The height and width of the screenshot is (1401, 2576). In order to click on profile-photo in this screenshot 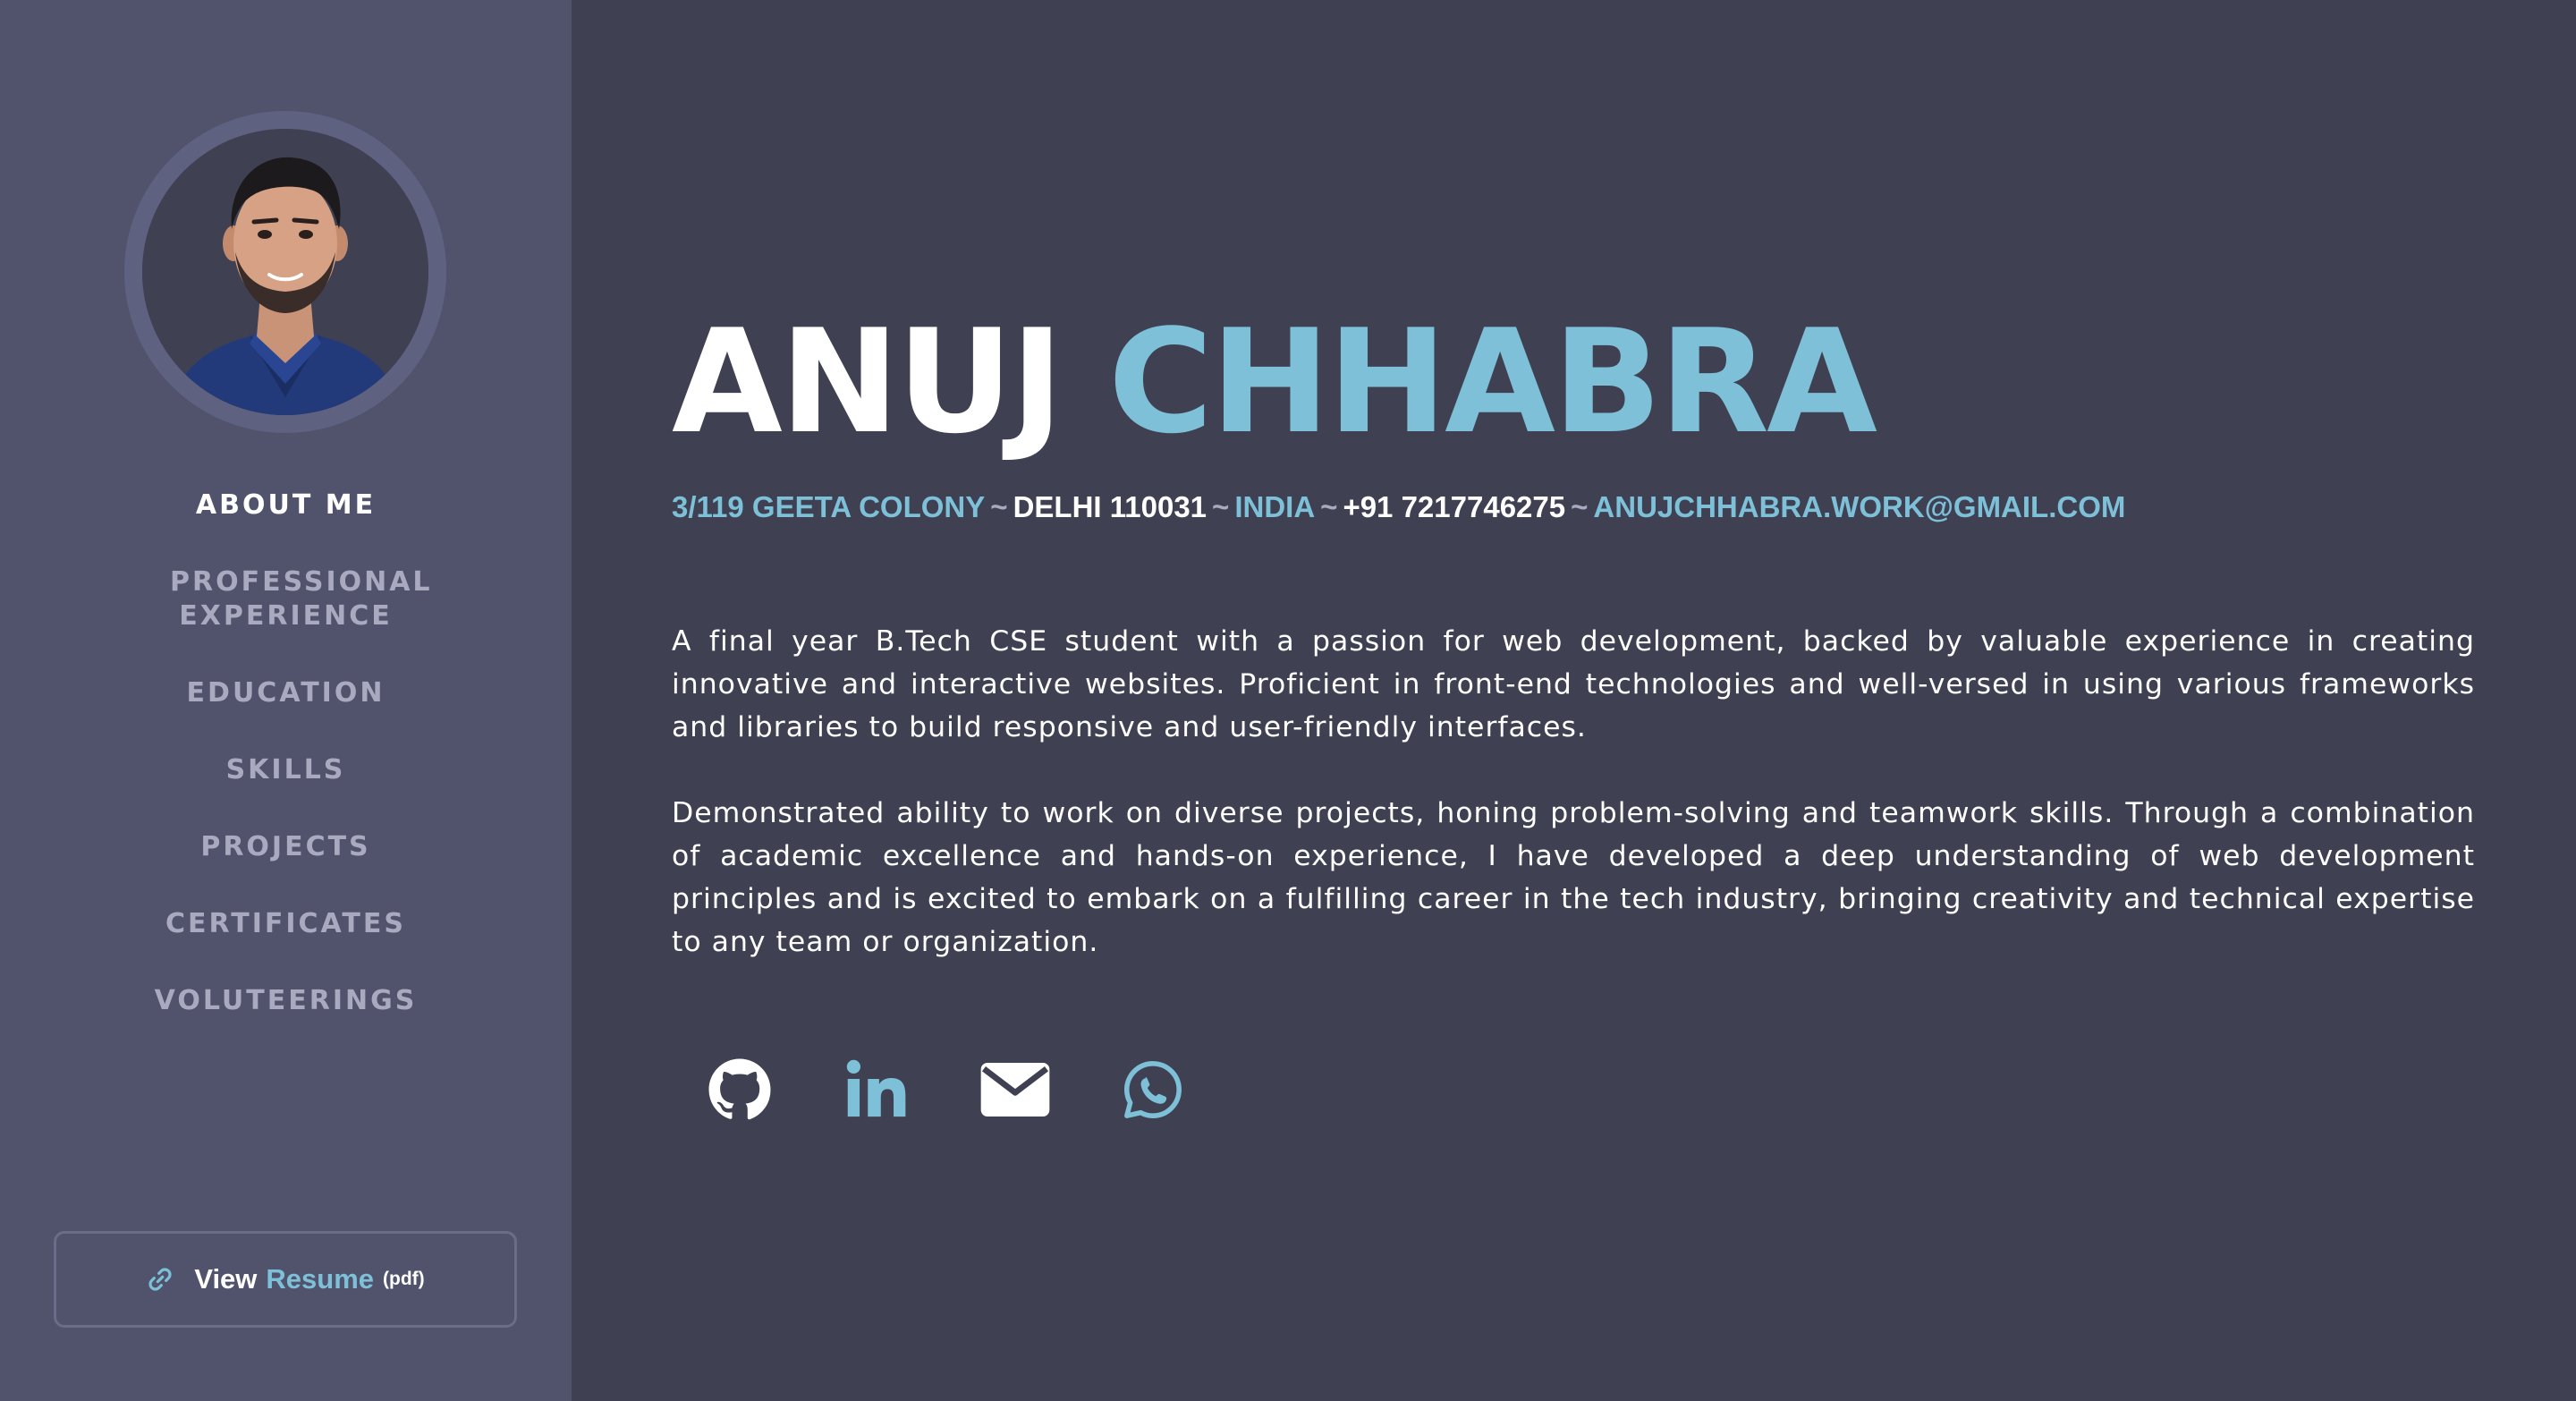, I will do `click(285, 272)`.